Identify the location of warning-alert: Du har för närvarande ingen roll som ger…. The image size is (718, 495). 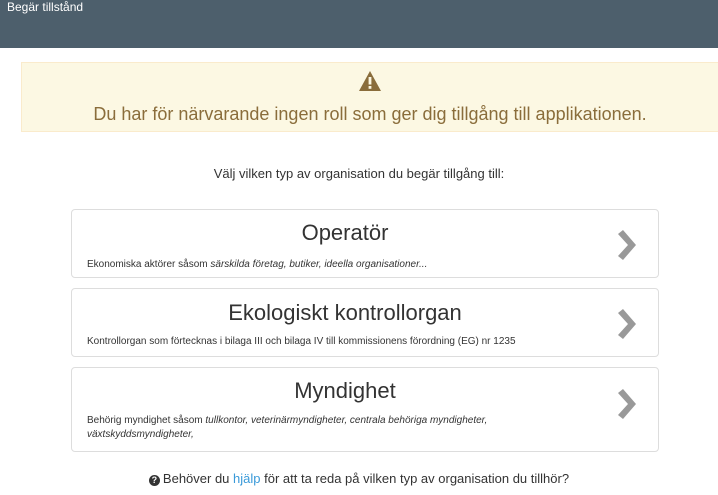
(369, 97).